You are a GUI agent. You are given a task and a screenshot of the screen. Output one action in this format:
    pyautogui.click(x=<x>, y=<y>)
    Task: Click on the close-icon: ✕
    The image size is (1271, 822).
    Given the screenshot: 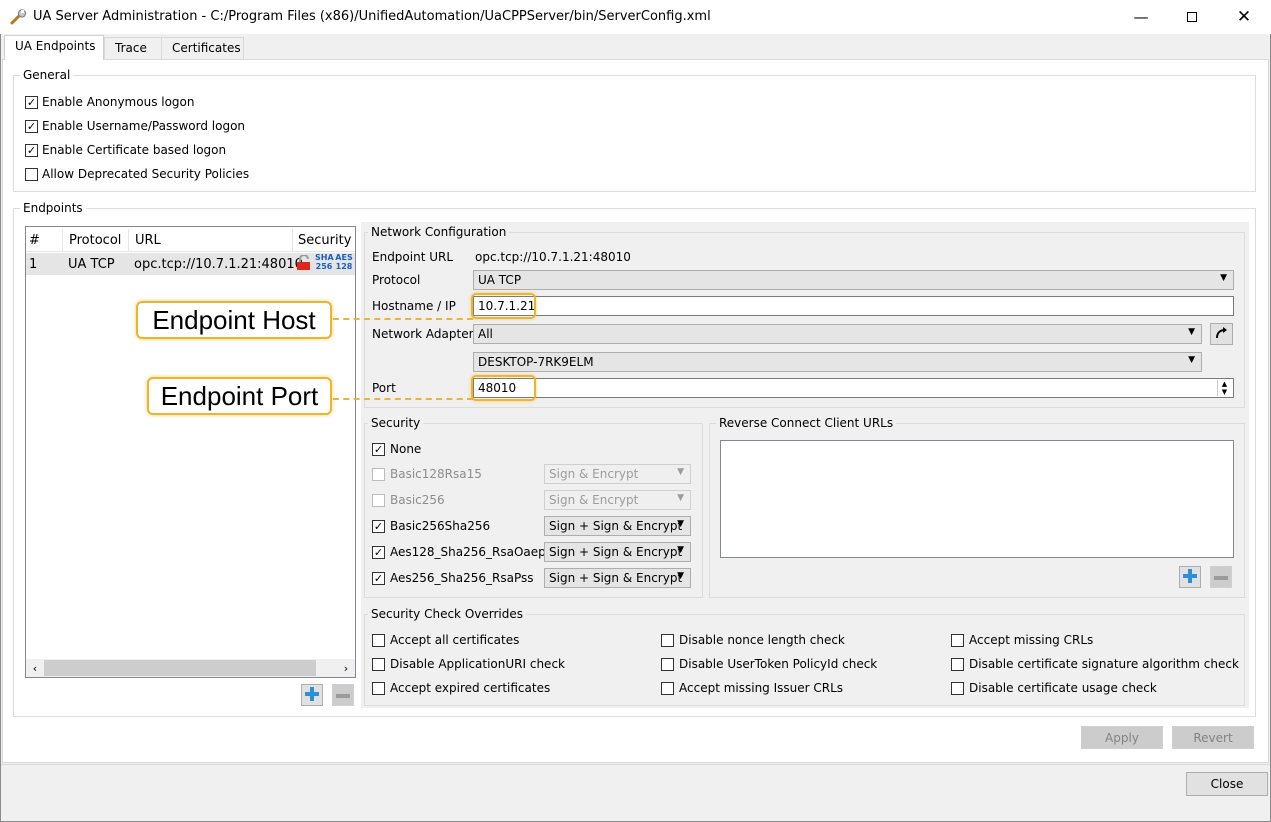 What is the action you would take?
    pyautogui.click(x=1244, y=17)
    